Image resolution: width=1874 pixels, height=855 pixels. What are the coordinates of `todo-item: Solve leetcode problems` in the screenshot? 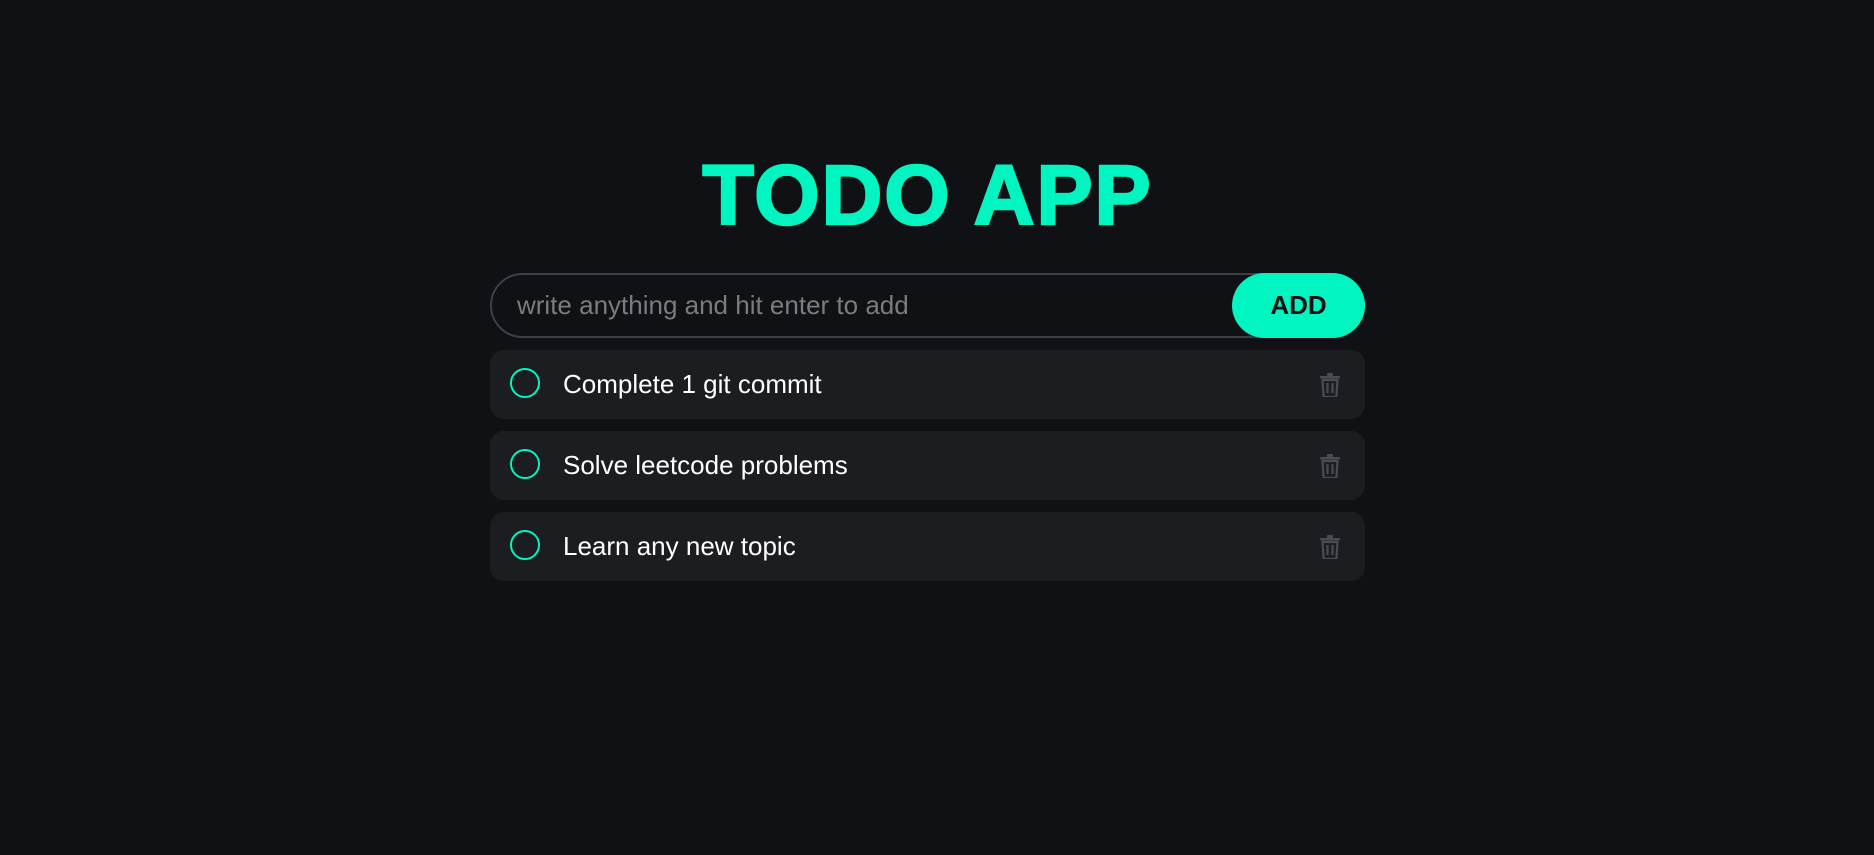 It's located at (927, 465).